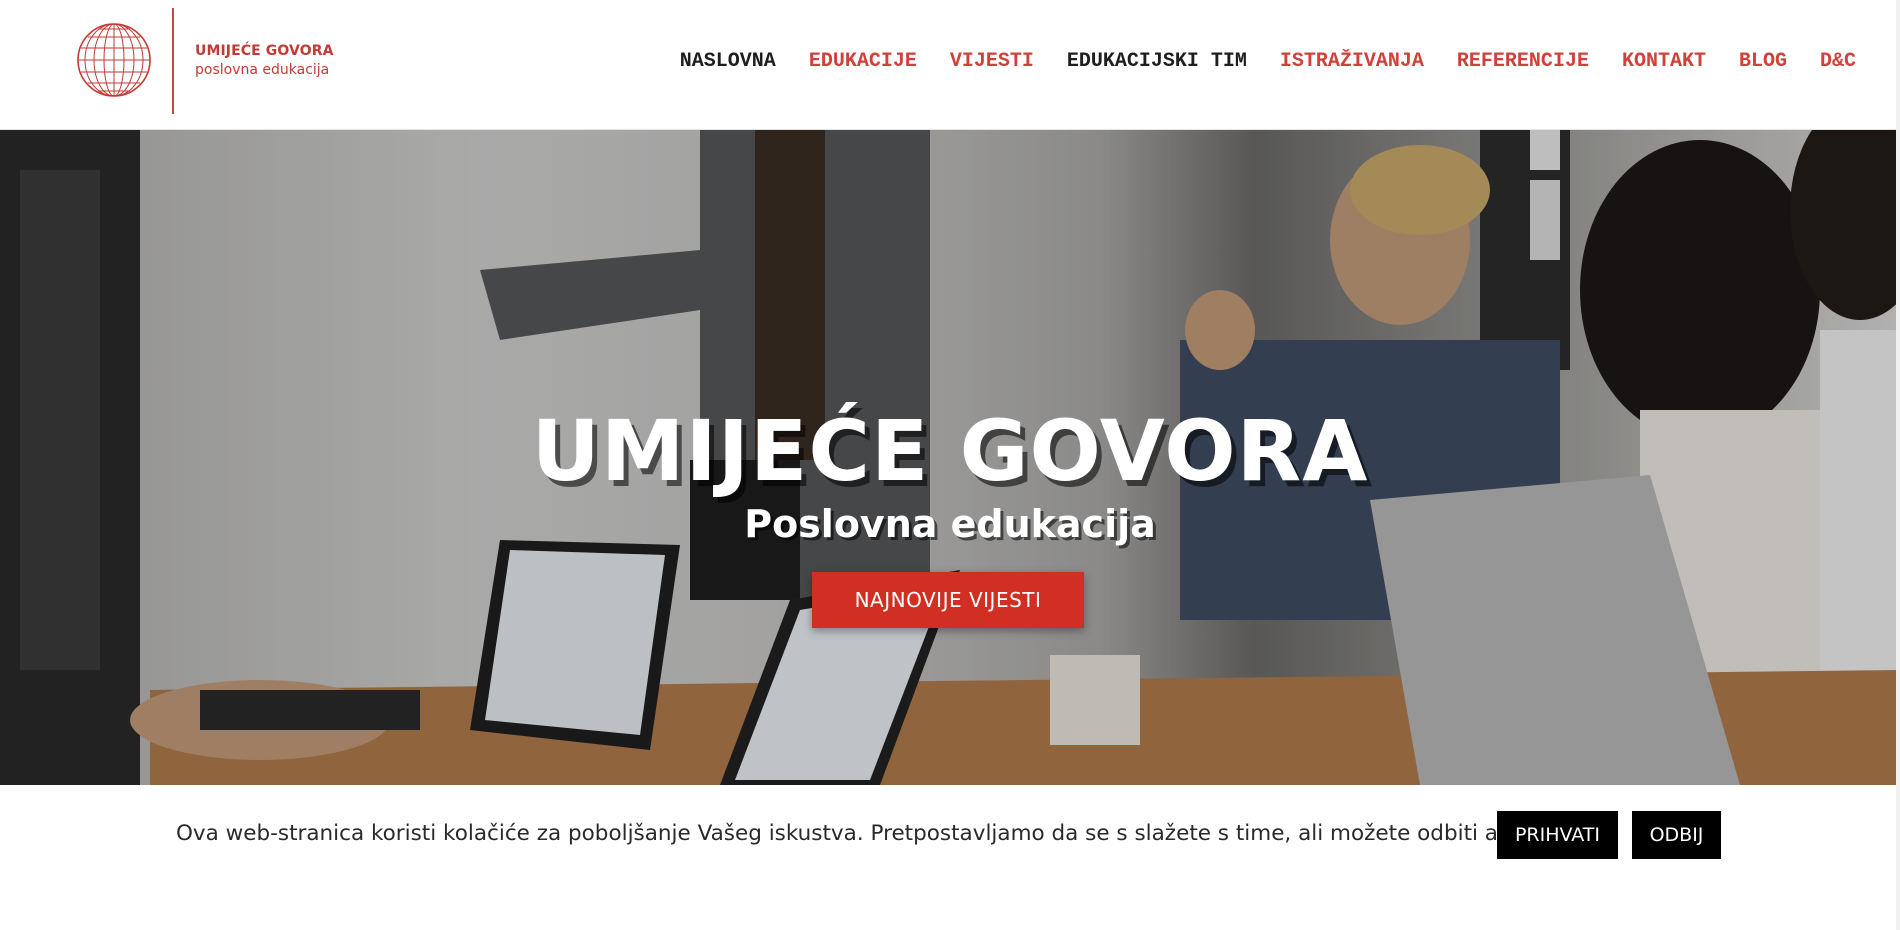 This screenshot has width=1900, height=930. What do you see at coordinates (950, 451) in the screenshot?
I see `hero-title: UMIJEĆE GOVORA` at bounding box center [950, 451].